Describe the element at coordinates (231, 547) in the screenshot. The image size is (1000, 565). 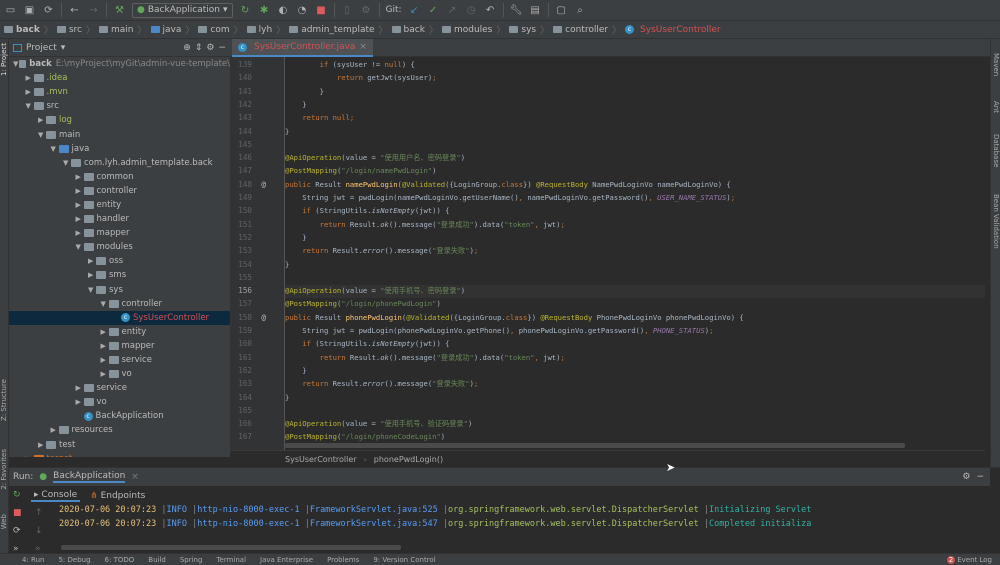
I see `console-horizontal-scrollbar` at that location.